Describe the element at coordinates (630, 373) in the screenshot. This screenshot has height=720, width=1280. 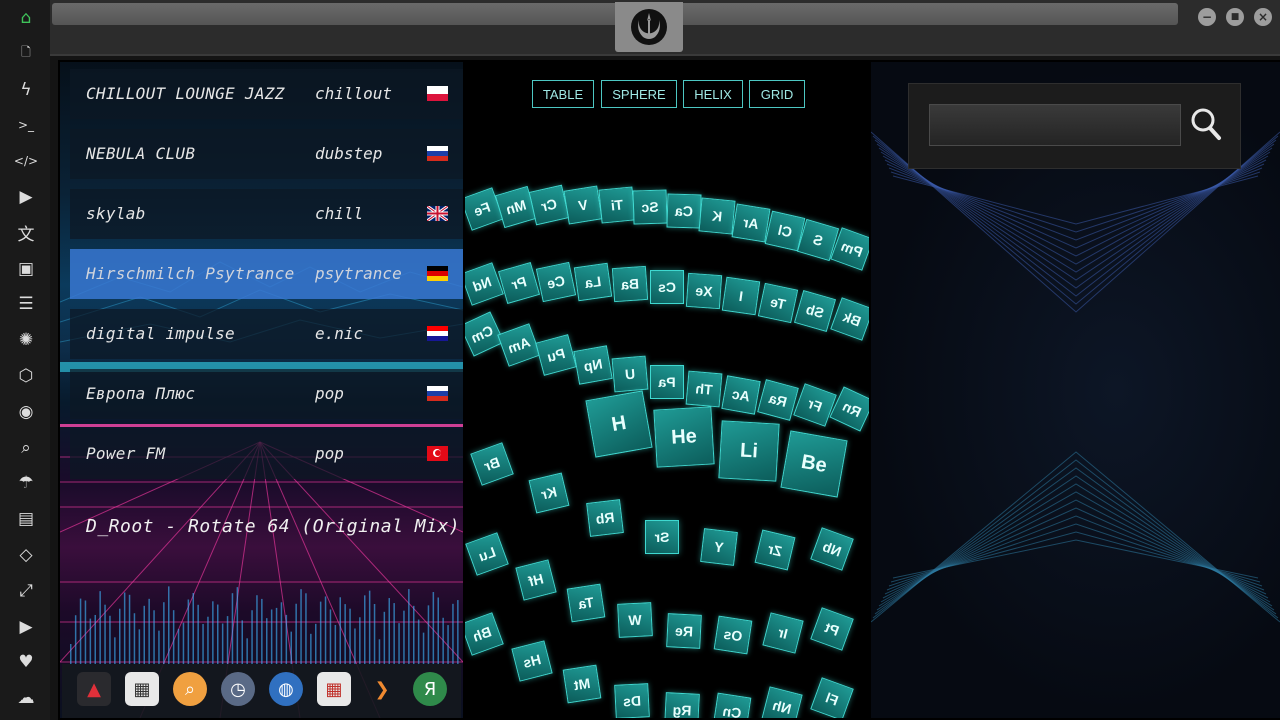
I see `element-tile: U` at that location.